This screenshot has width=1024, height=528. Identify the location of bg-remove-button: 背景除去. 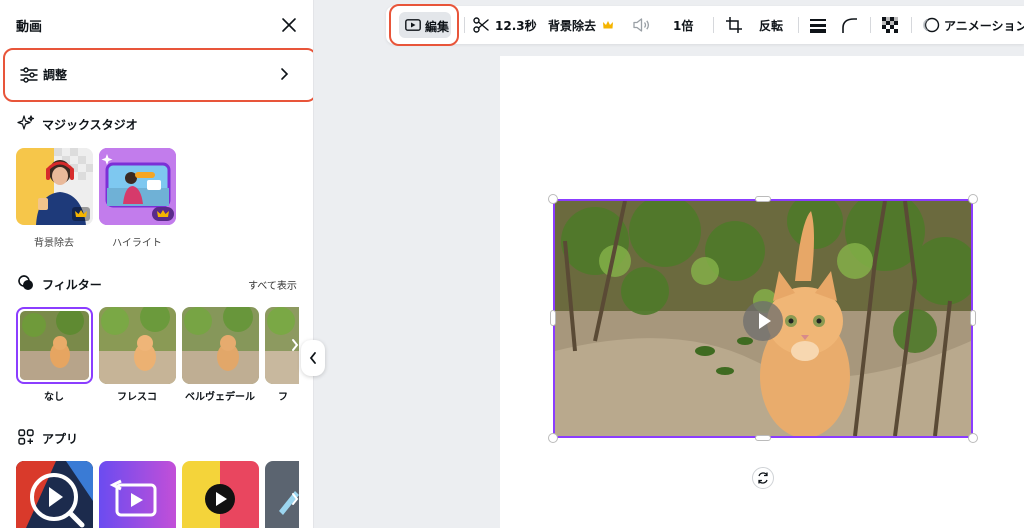
(581, 25).